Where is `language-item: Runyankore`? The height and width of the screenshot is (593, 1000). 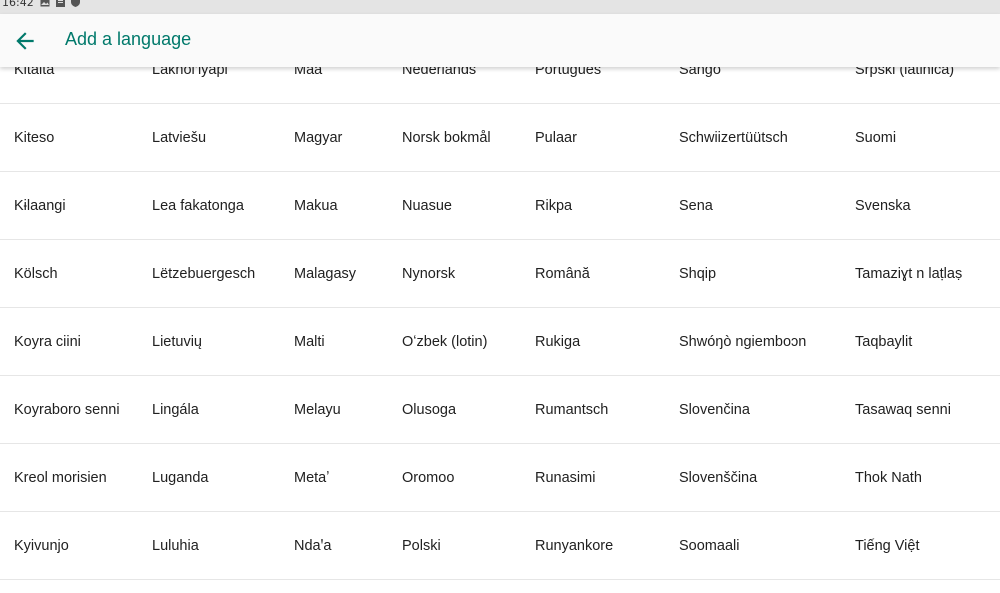
language-item: Runyankore is located at coordinates (604, 545).